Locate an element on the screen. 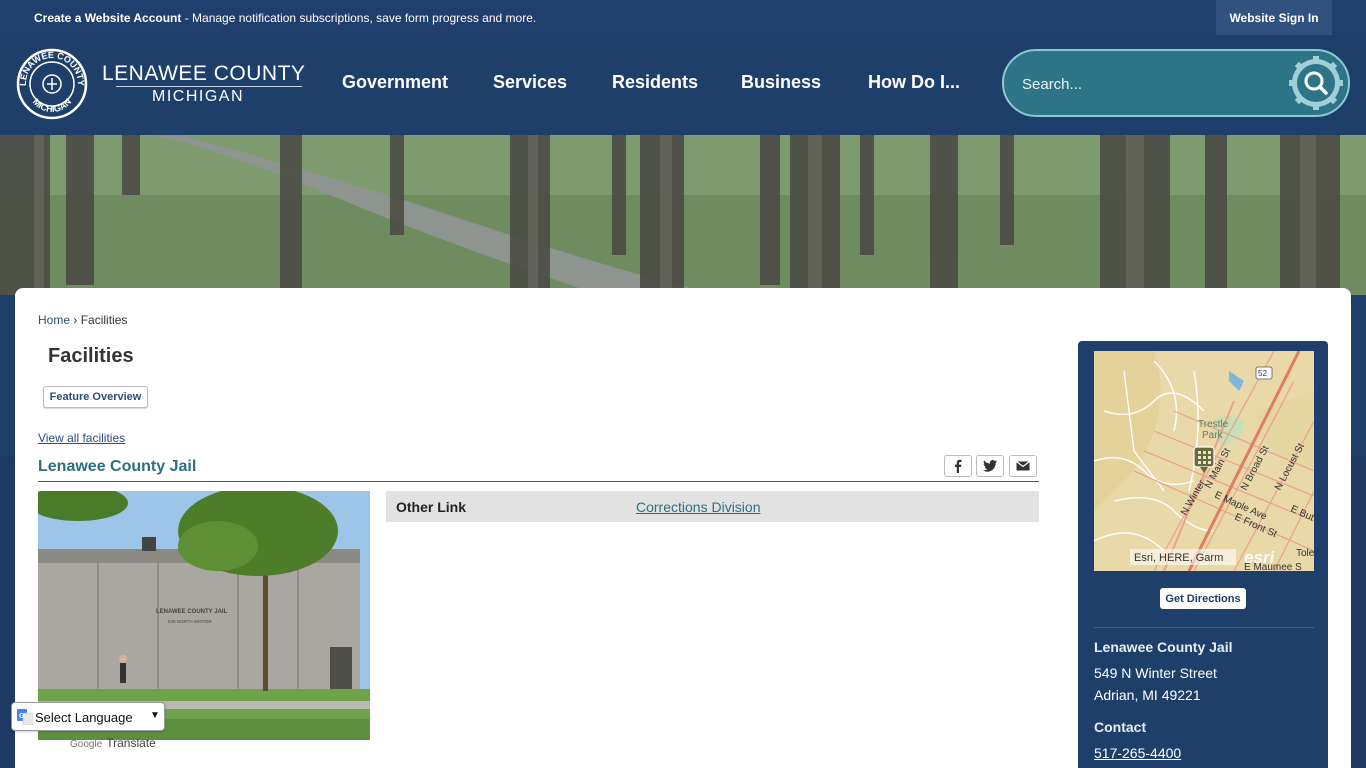 This screenshot has width=1366, height=768. svg-text: 549 NORTH WINTER is located at coordinates (190, 621).